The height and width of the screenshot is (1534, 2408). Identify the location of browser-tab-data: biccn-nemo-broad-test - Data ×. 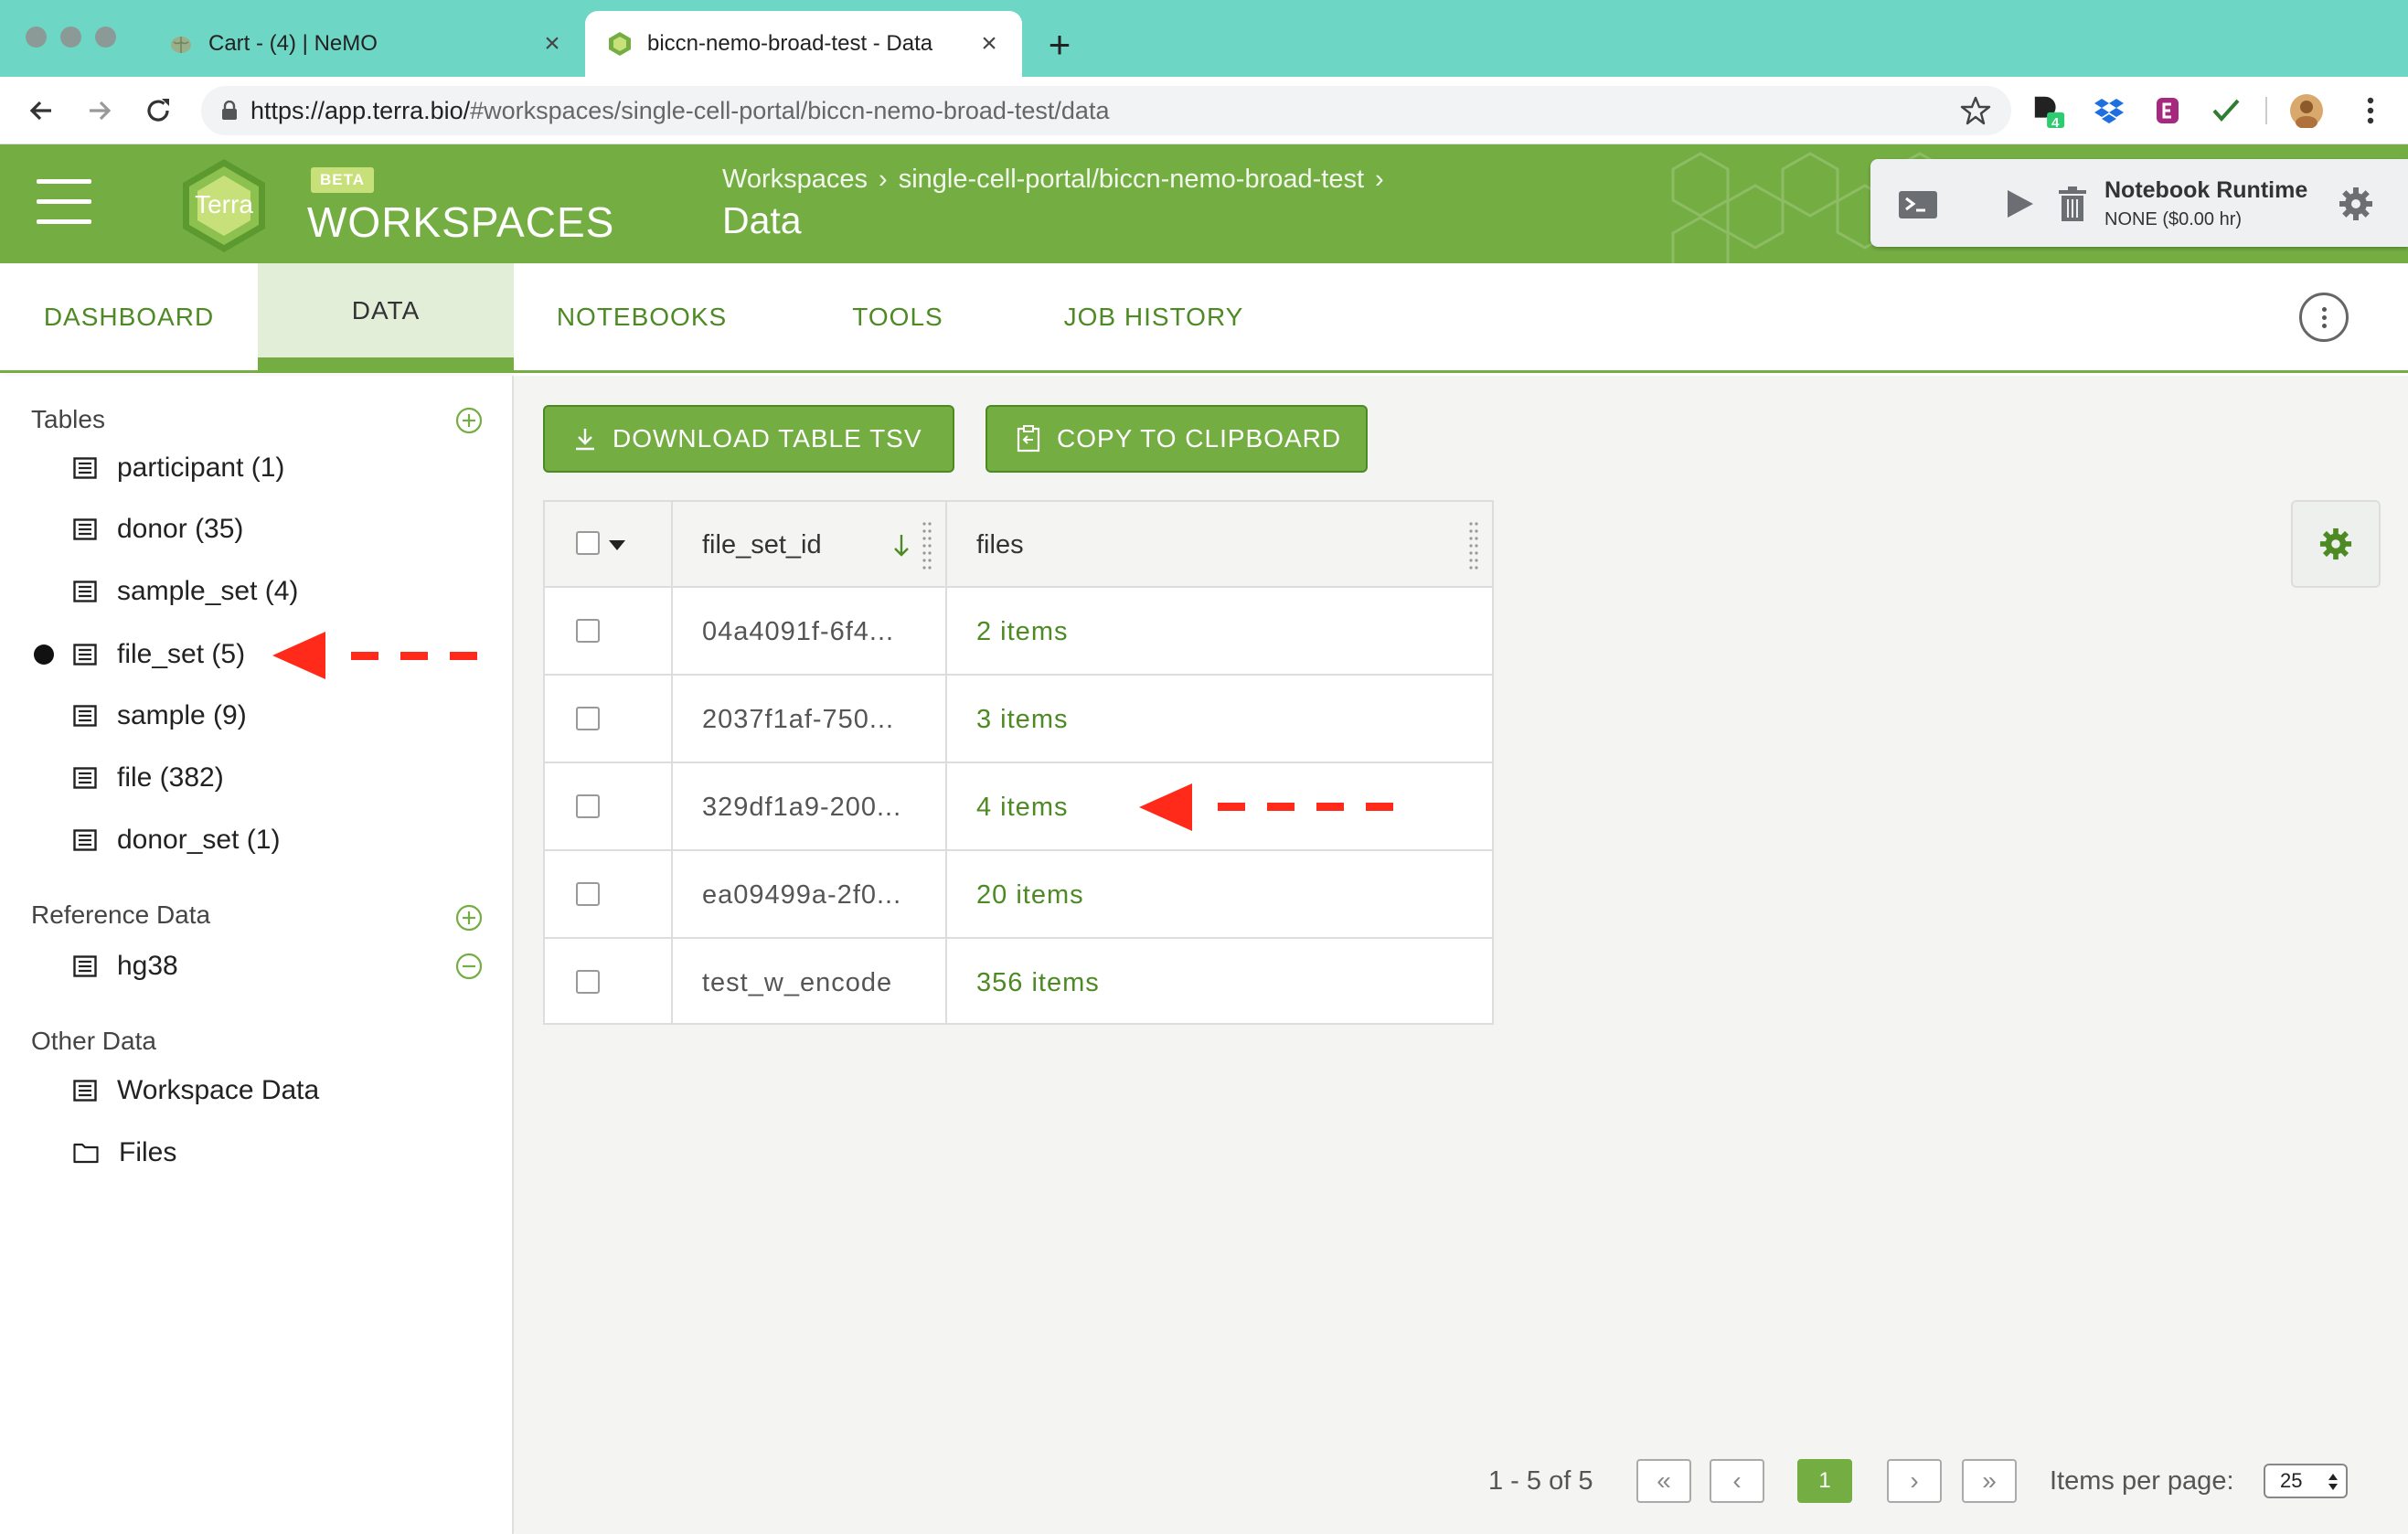
(803, 44).